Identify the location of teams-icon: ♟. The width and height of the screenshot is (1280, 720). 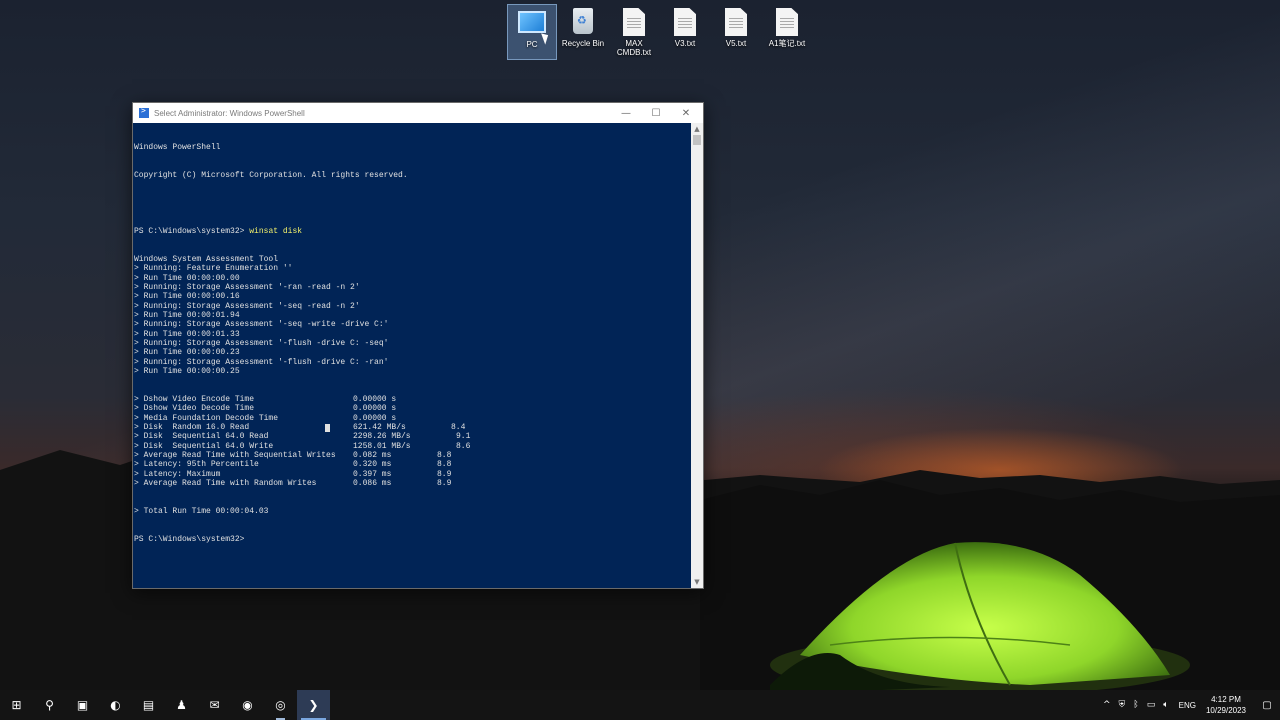
(181, 705).